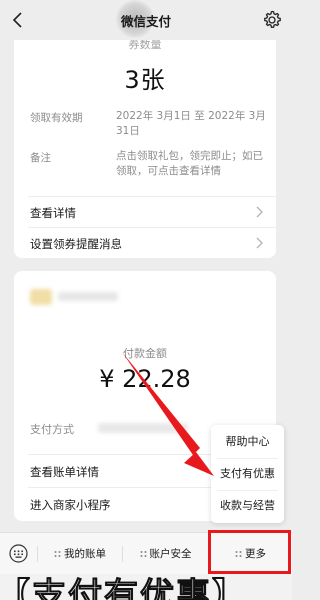 Image resolution: width=320 pixels, height=600 pixels. I want to click on bottom-item-account-security: 账户安全, so click(165, 554).